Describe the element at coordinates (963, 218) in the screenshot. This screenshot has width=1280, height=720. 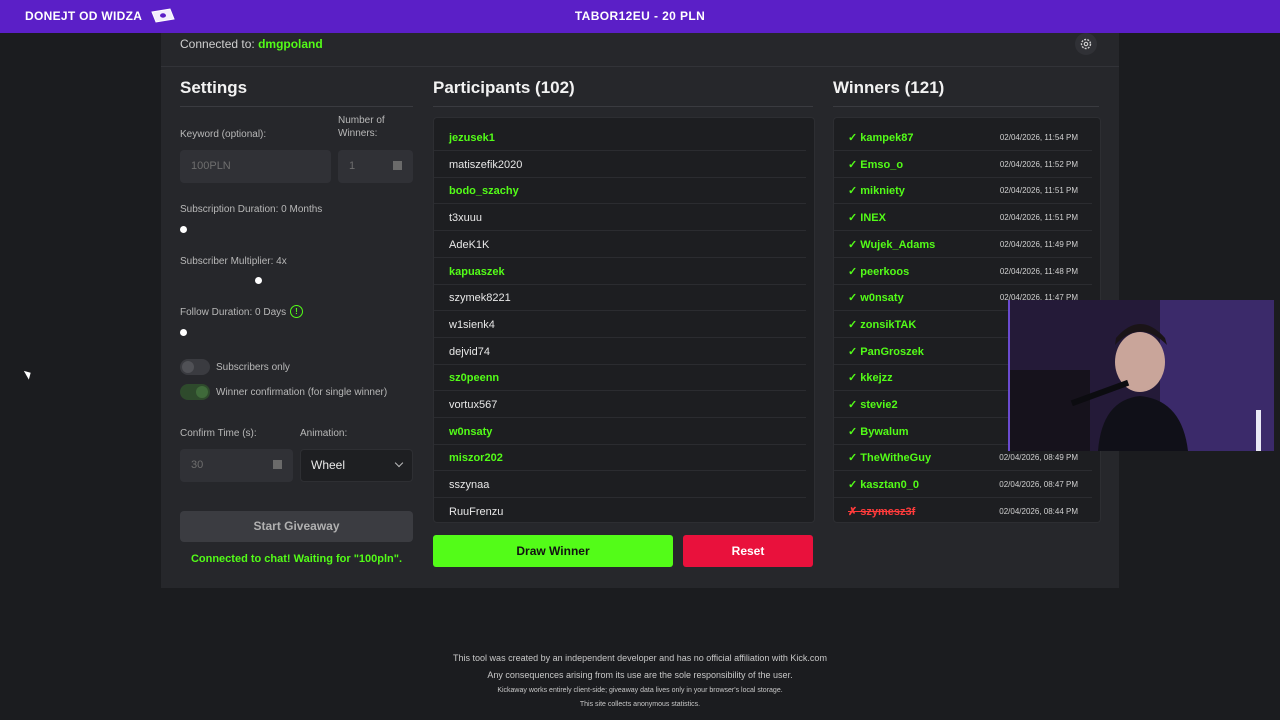
I see `winner-row: ✓ INEX 02/04/2026, 11:51 PM` at that location.